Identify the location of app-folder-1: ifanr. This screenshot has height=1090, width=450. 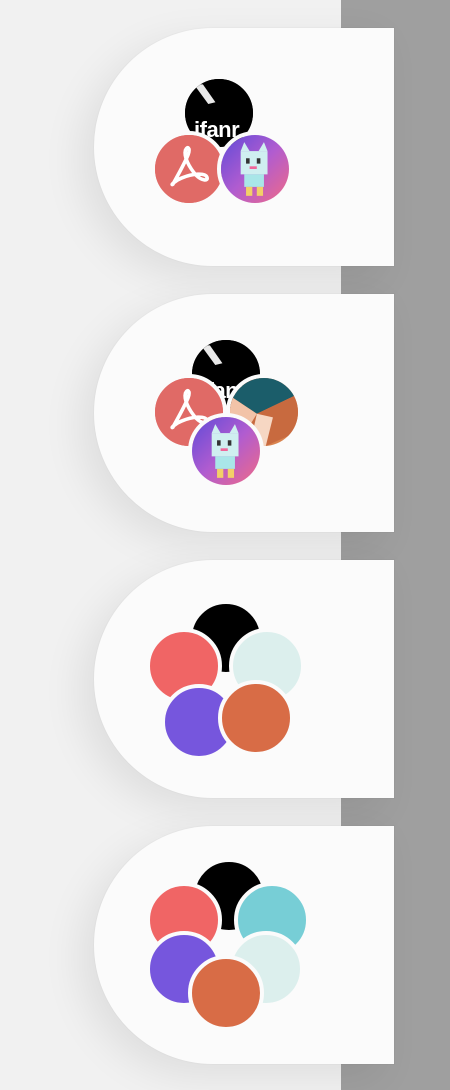
(244, 147).